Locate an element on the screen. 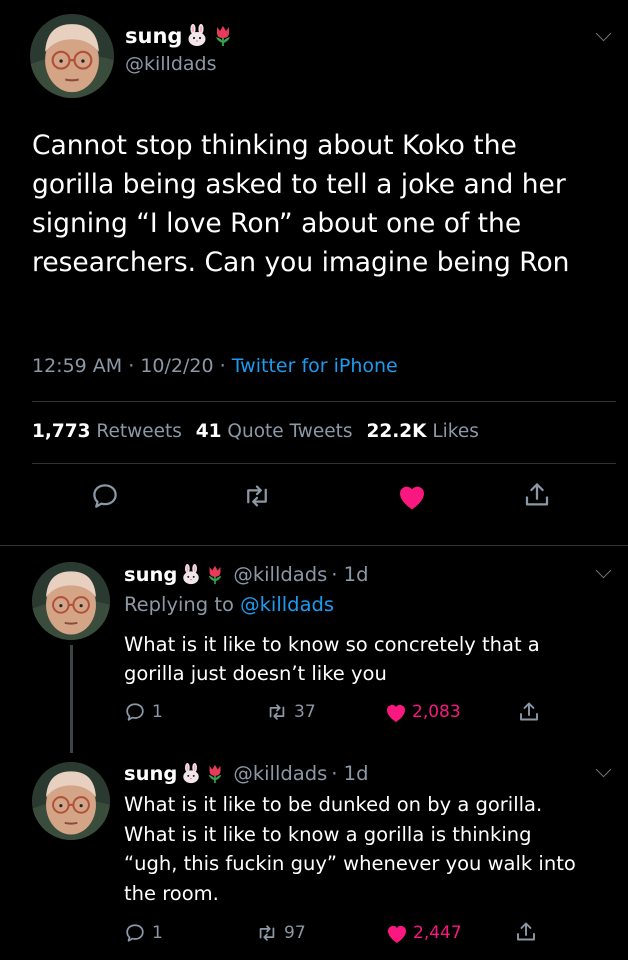 The width and height of the screenshot is (628, 960). like-button is located at coordinates (412, 498).